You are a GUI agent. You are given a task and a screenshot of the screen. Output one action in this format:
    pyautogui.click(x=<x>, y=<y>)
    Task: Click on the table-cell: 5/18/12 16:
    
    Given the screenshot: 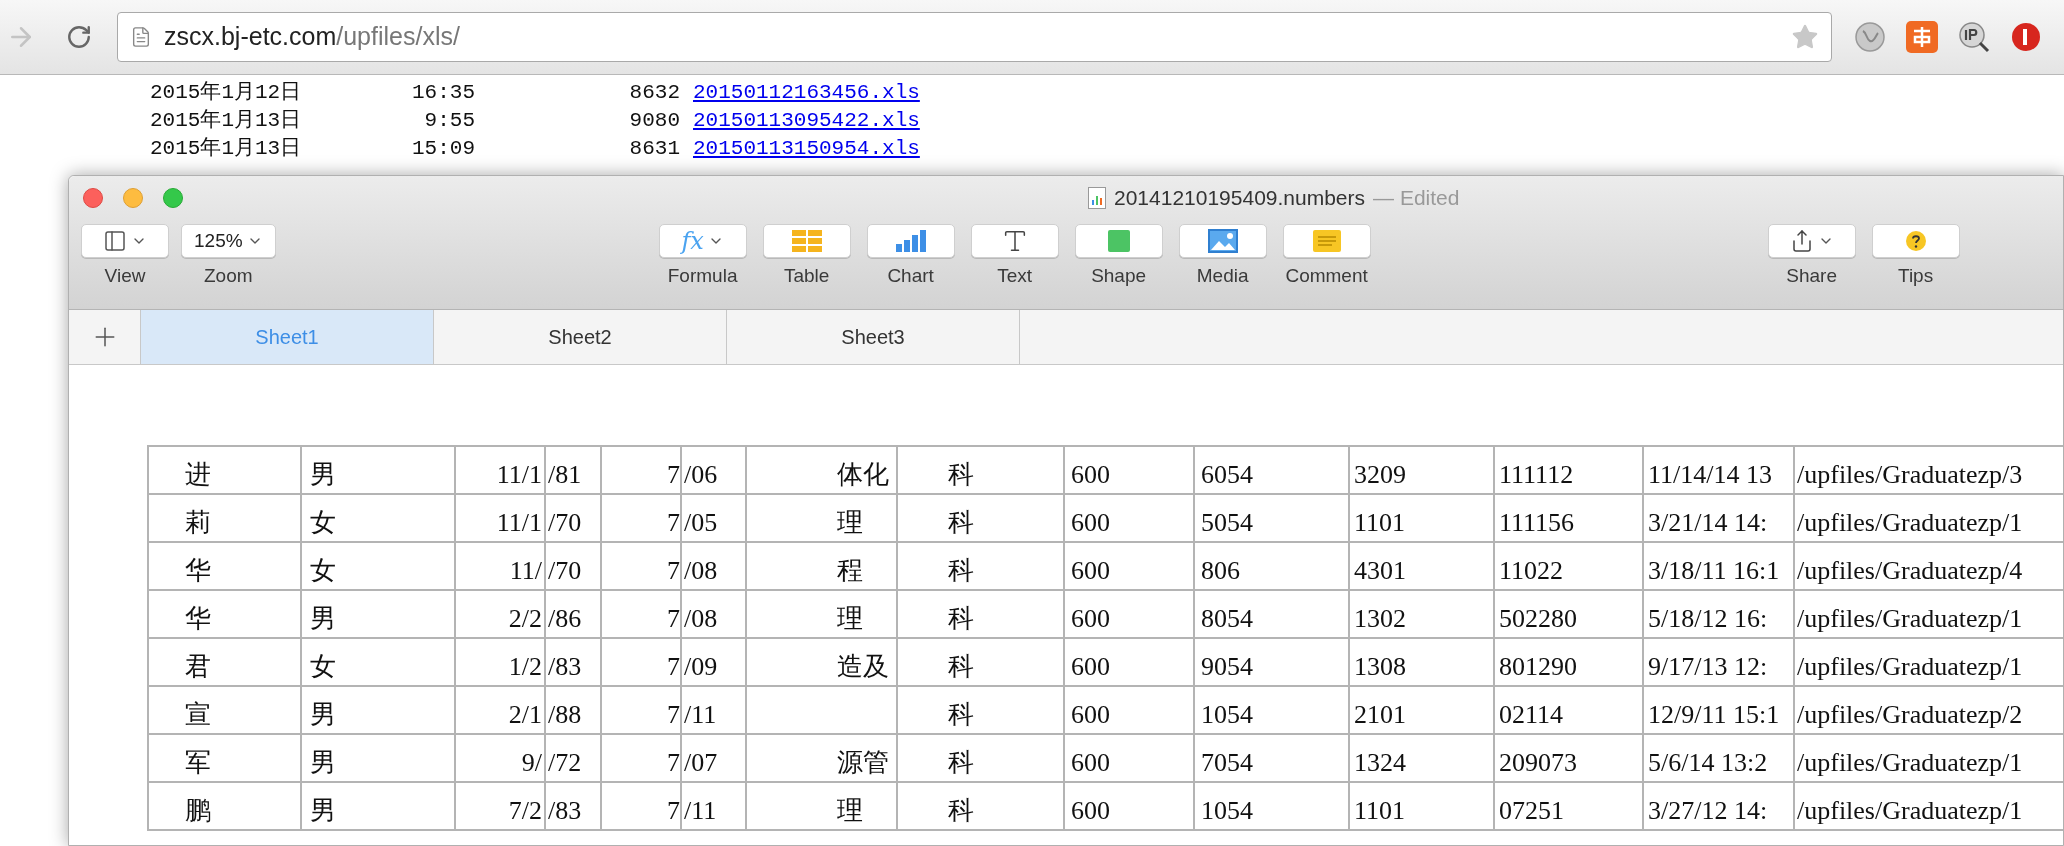 What is the action you would take?
    pyautogui.click(x=1708, y=619)
    